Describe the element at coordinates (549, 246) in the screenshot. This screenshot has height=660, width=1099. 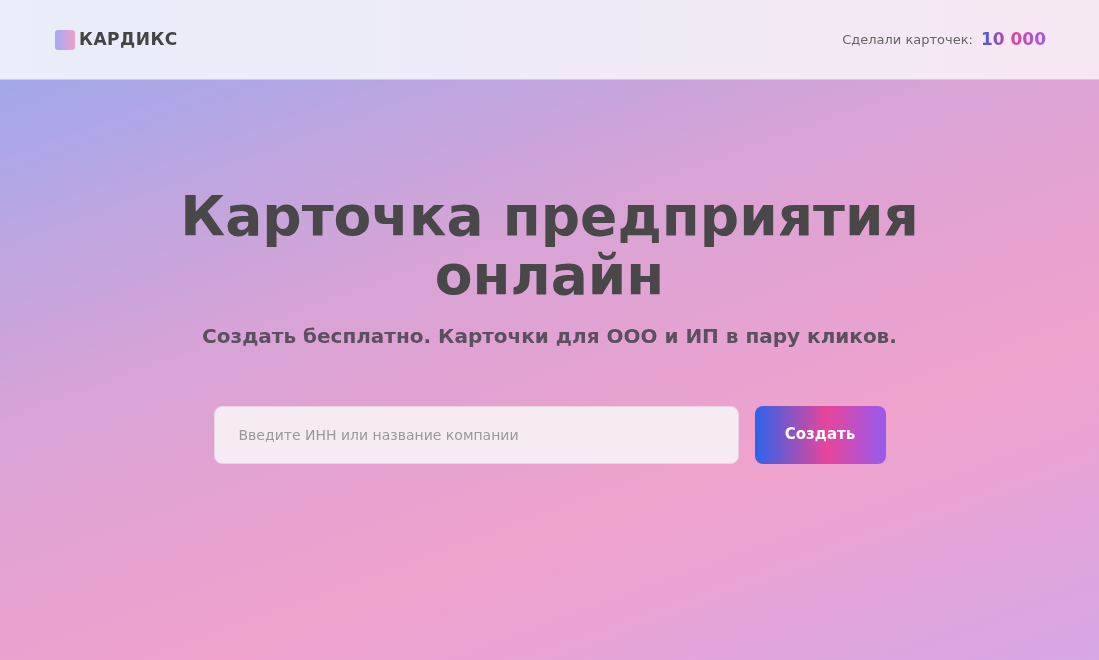
I see `hero-title: Карточка предприятия онлайн` at that location.